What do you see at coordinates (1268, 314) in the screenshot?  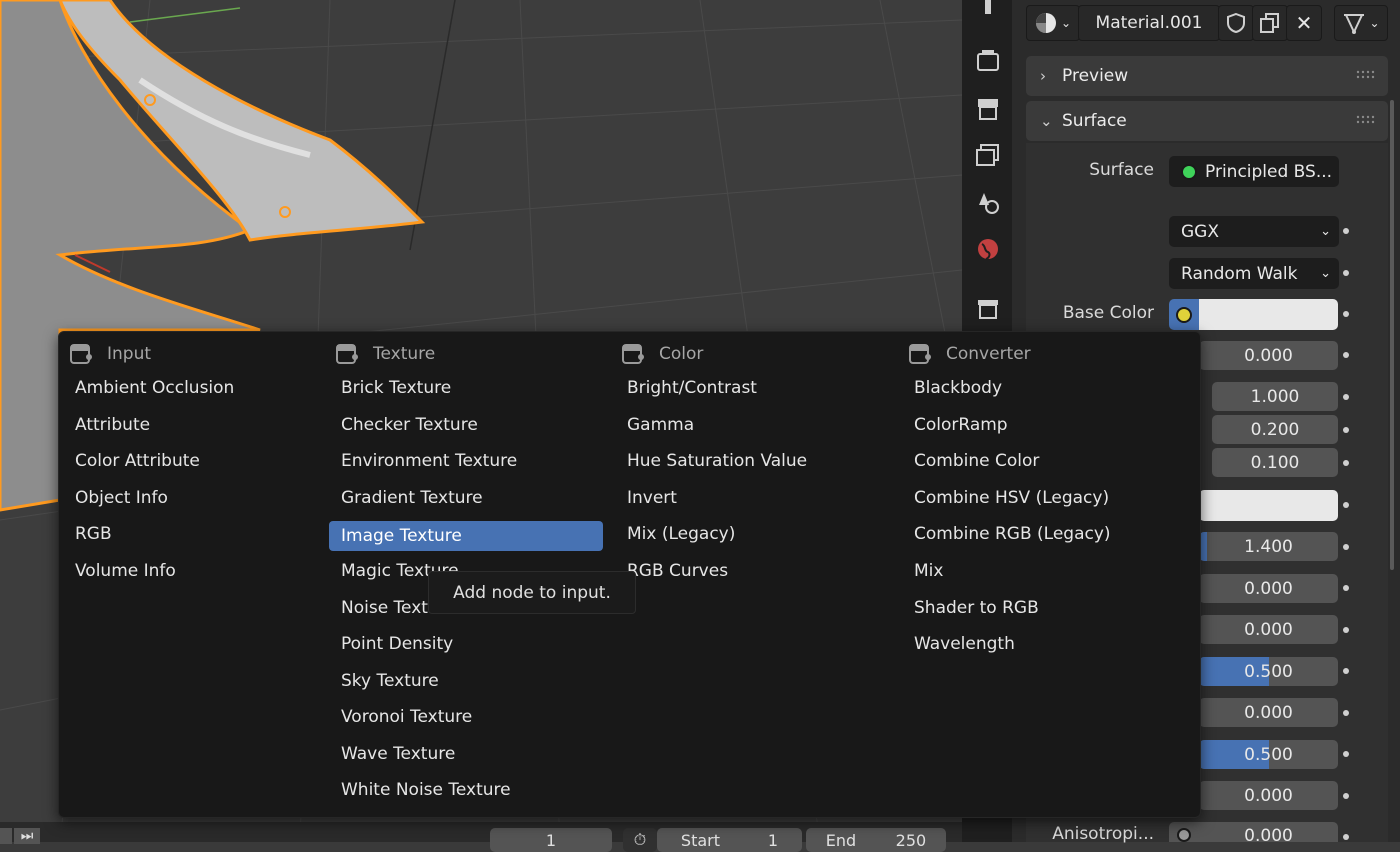 I see `base-color-swatch` at bounding box center [1268, 314].